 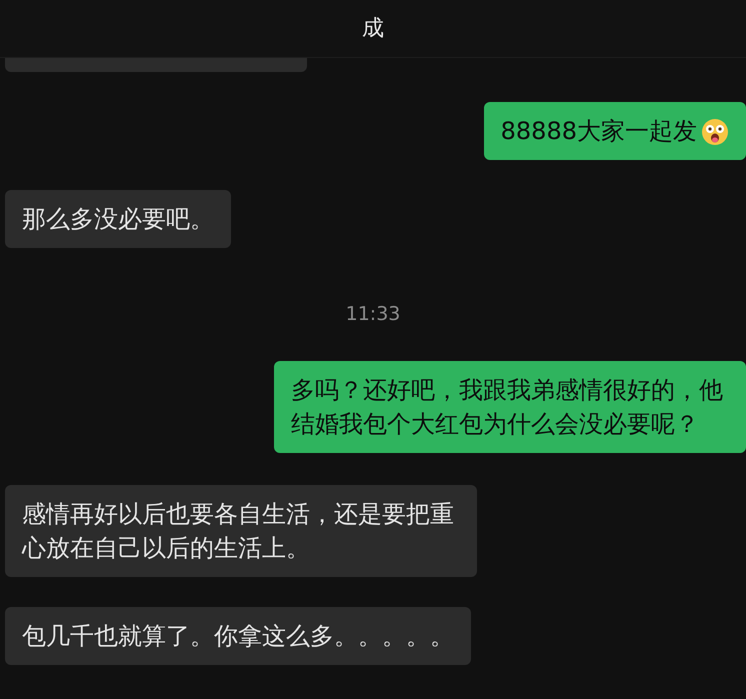 I want to click on message-bubble: 多吗？还好吧，我跟我弟感情很好的，他结婚我包个大红包为什么会没必要呢？, so click(x=510, y=406).